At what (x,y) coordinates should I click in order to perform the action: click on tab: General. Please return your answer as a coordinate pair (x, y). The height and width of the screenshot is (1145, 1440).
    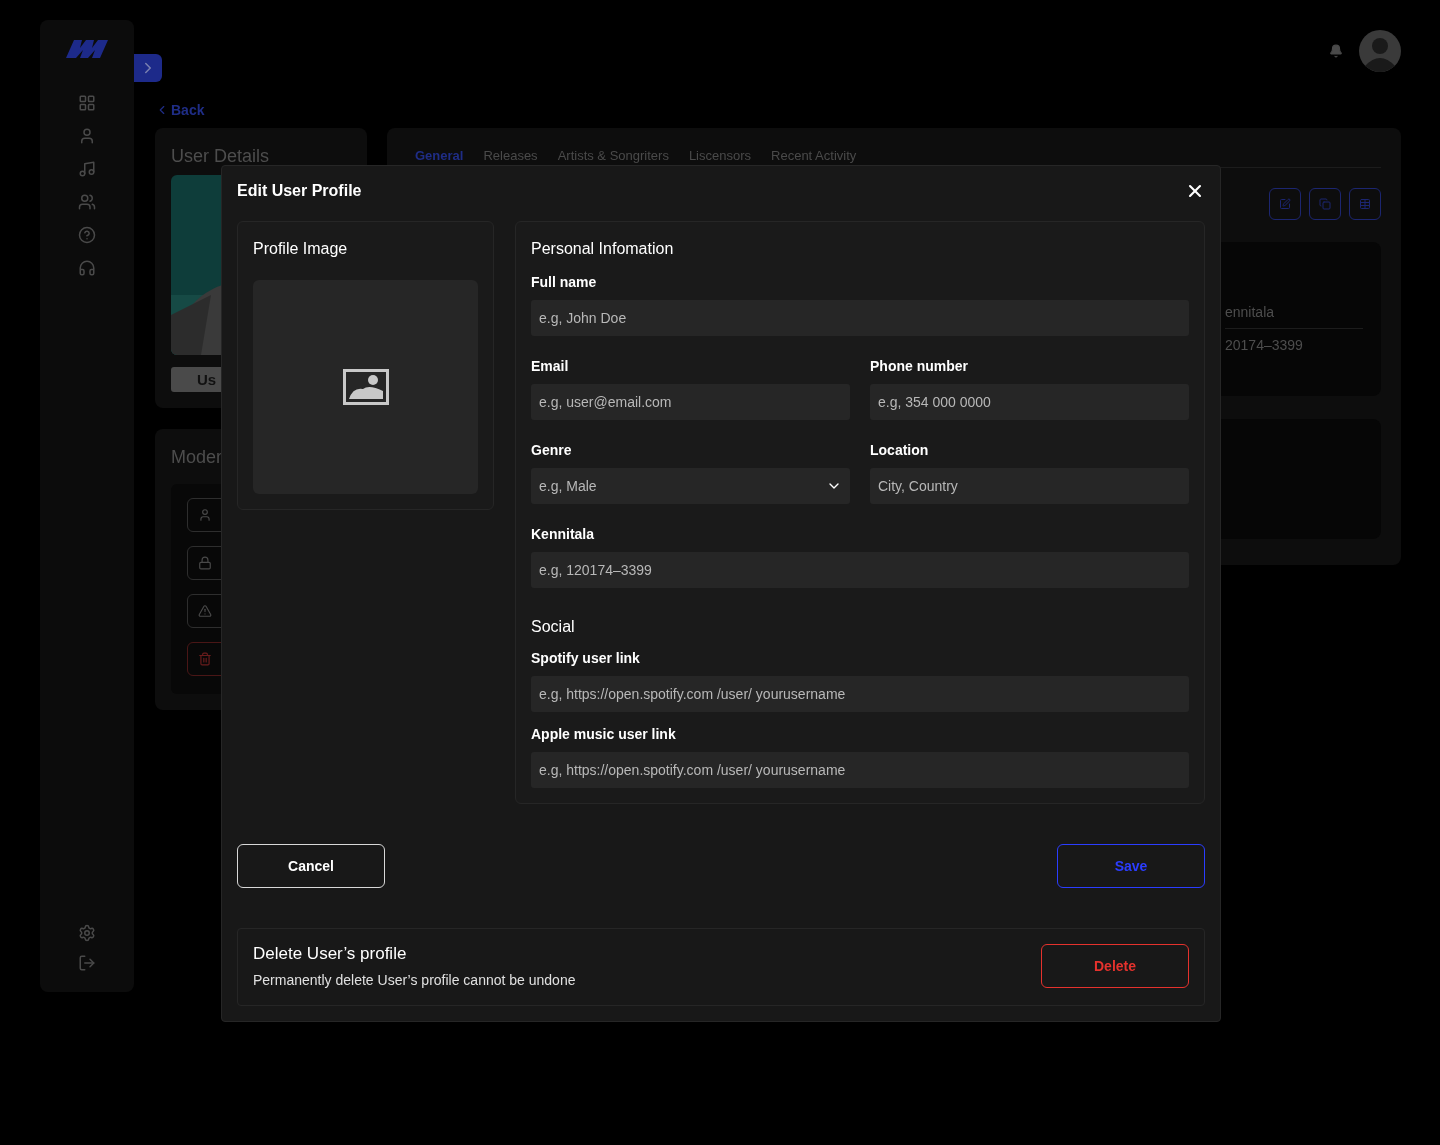
    Looking at the image, I should click on (439, 155).